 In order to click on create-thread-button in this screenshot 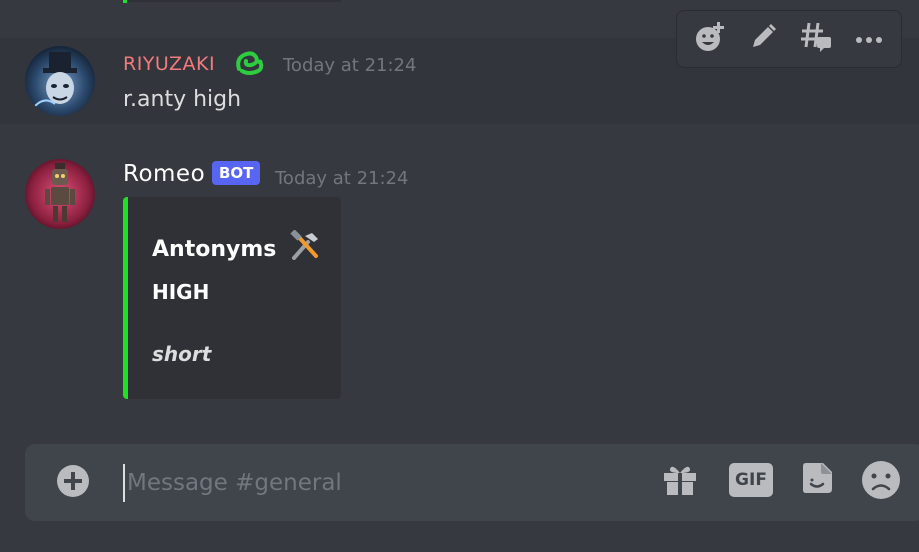, I will do `click(816, 39)`.